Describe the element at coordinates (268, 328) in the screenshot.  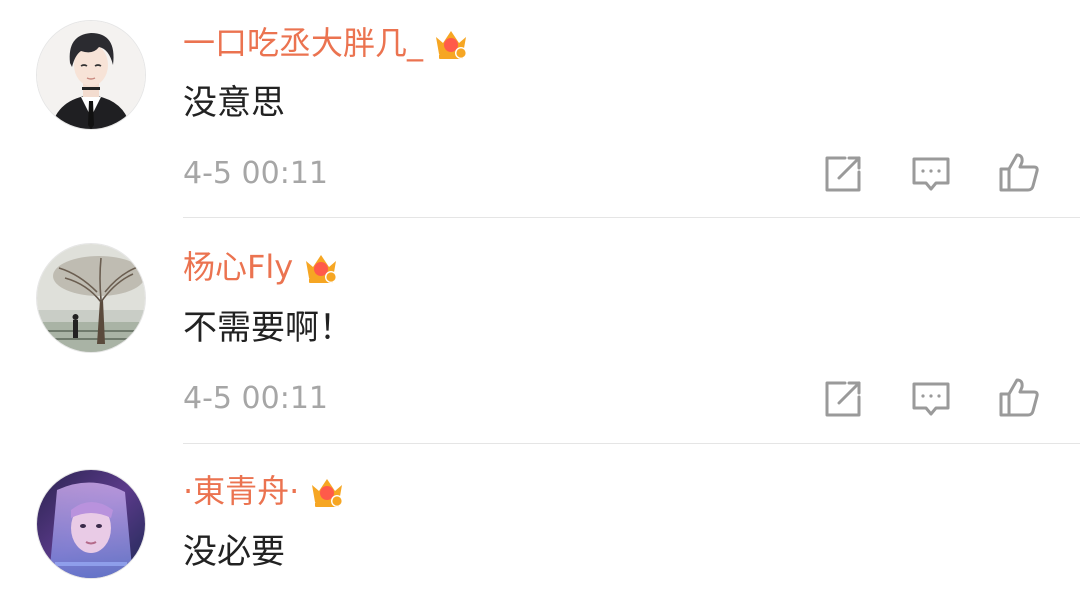
I see `comment-text: 不需要啊！` at that location.